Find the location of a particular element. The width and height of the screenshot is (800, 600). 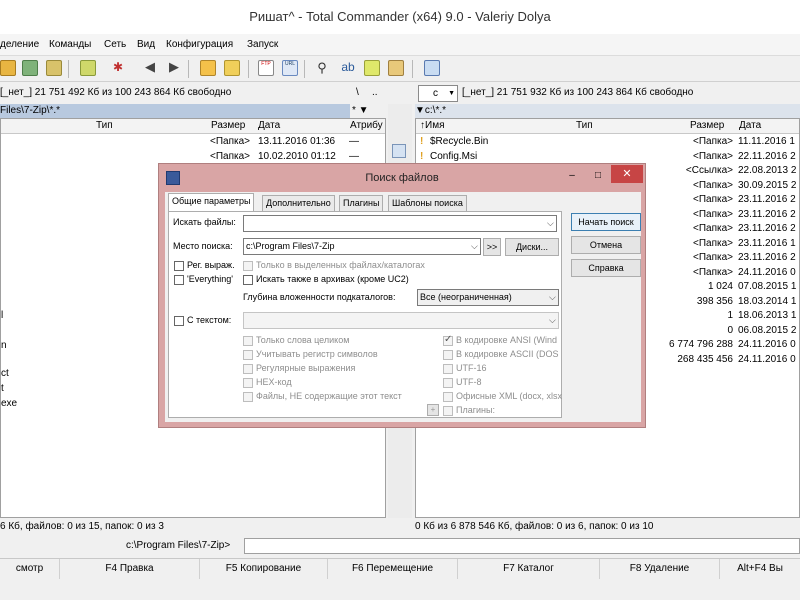

right-path-bar: ▼c:\*.* is located at coordinates (607, 111).